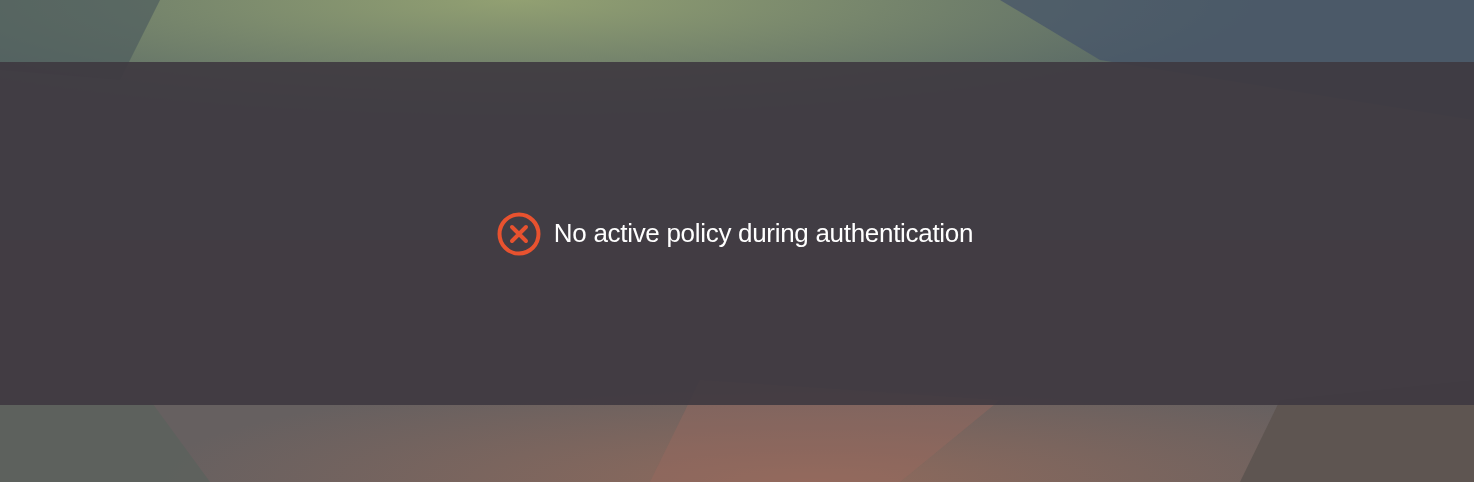 The image size is (1474, 482). I want to click on error-icon, so click(518, 233).